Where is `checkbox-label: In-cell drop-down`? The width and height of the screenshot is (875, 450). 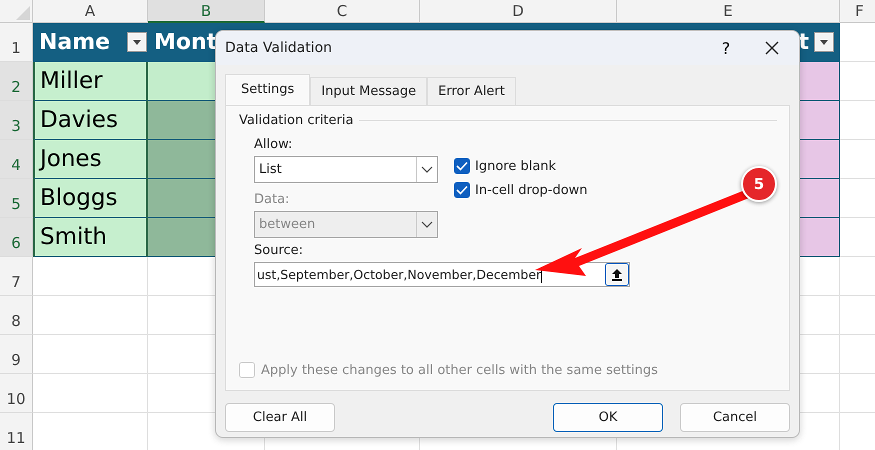
checkbox-label: In-cell drop-down is located at coordinates (531, 190).